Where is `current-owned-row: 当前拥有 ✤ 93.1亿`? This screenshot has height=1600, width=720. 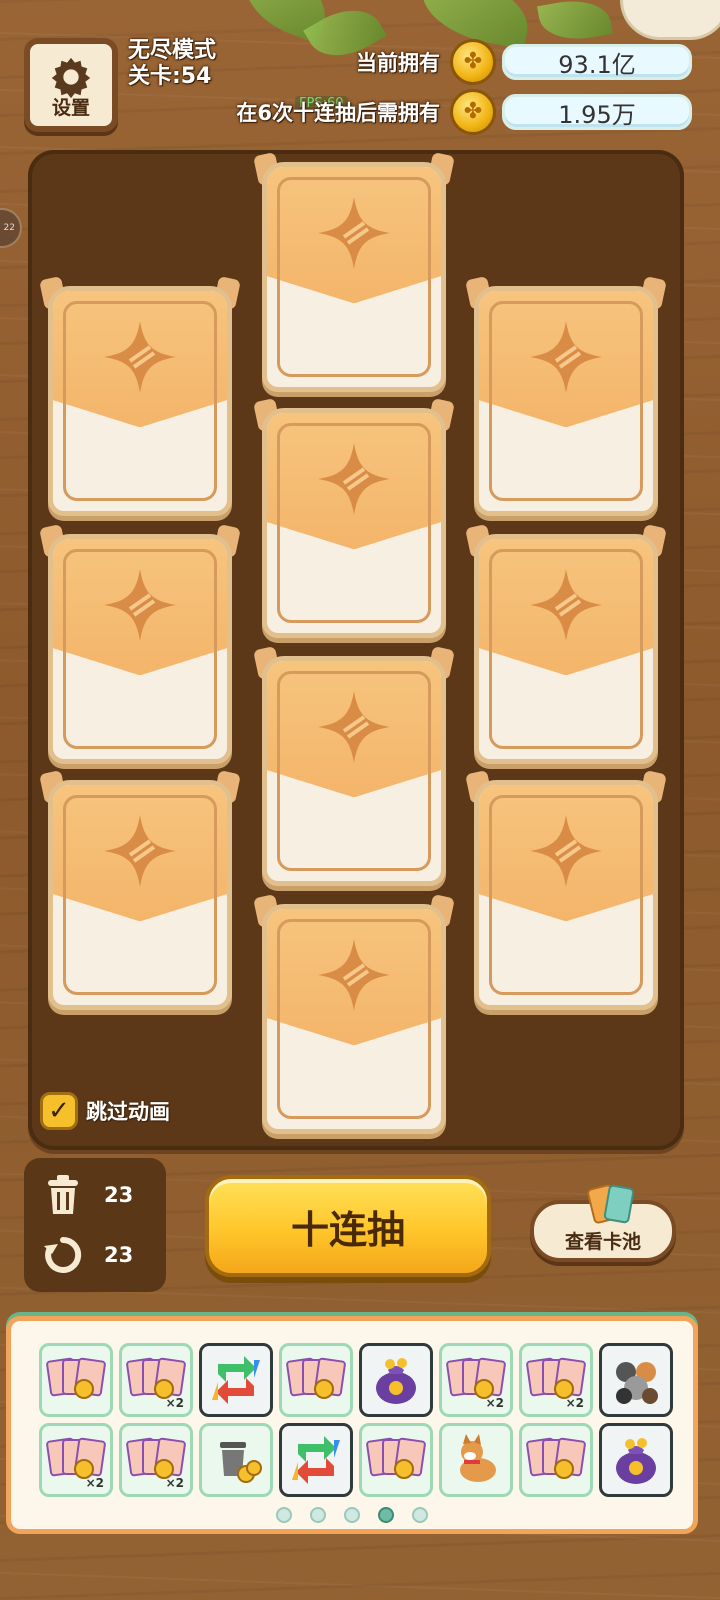 current-owned-row: 当前拥有 ✤ 93.1亿 is located at coordinates (524, 62).